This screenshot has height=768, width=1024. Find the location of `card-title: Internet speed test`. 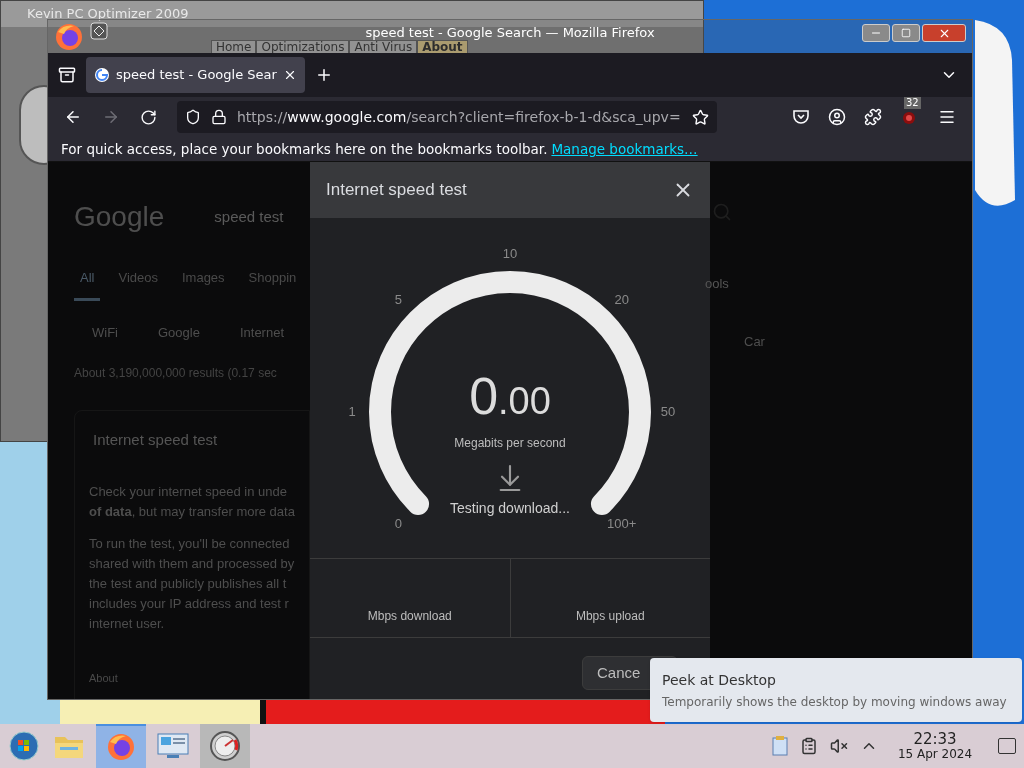

card-title: Internet speed test is located at coordinates (156, 440).